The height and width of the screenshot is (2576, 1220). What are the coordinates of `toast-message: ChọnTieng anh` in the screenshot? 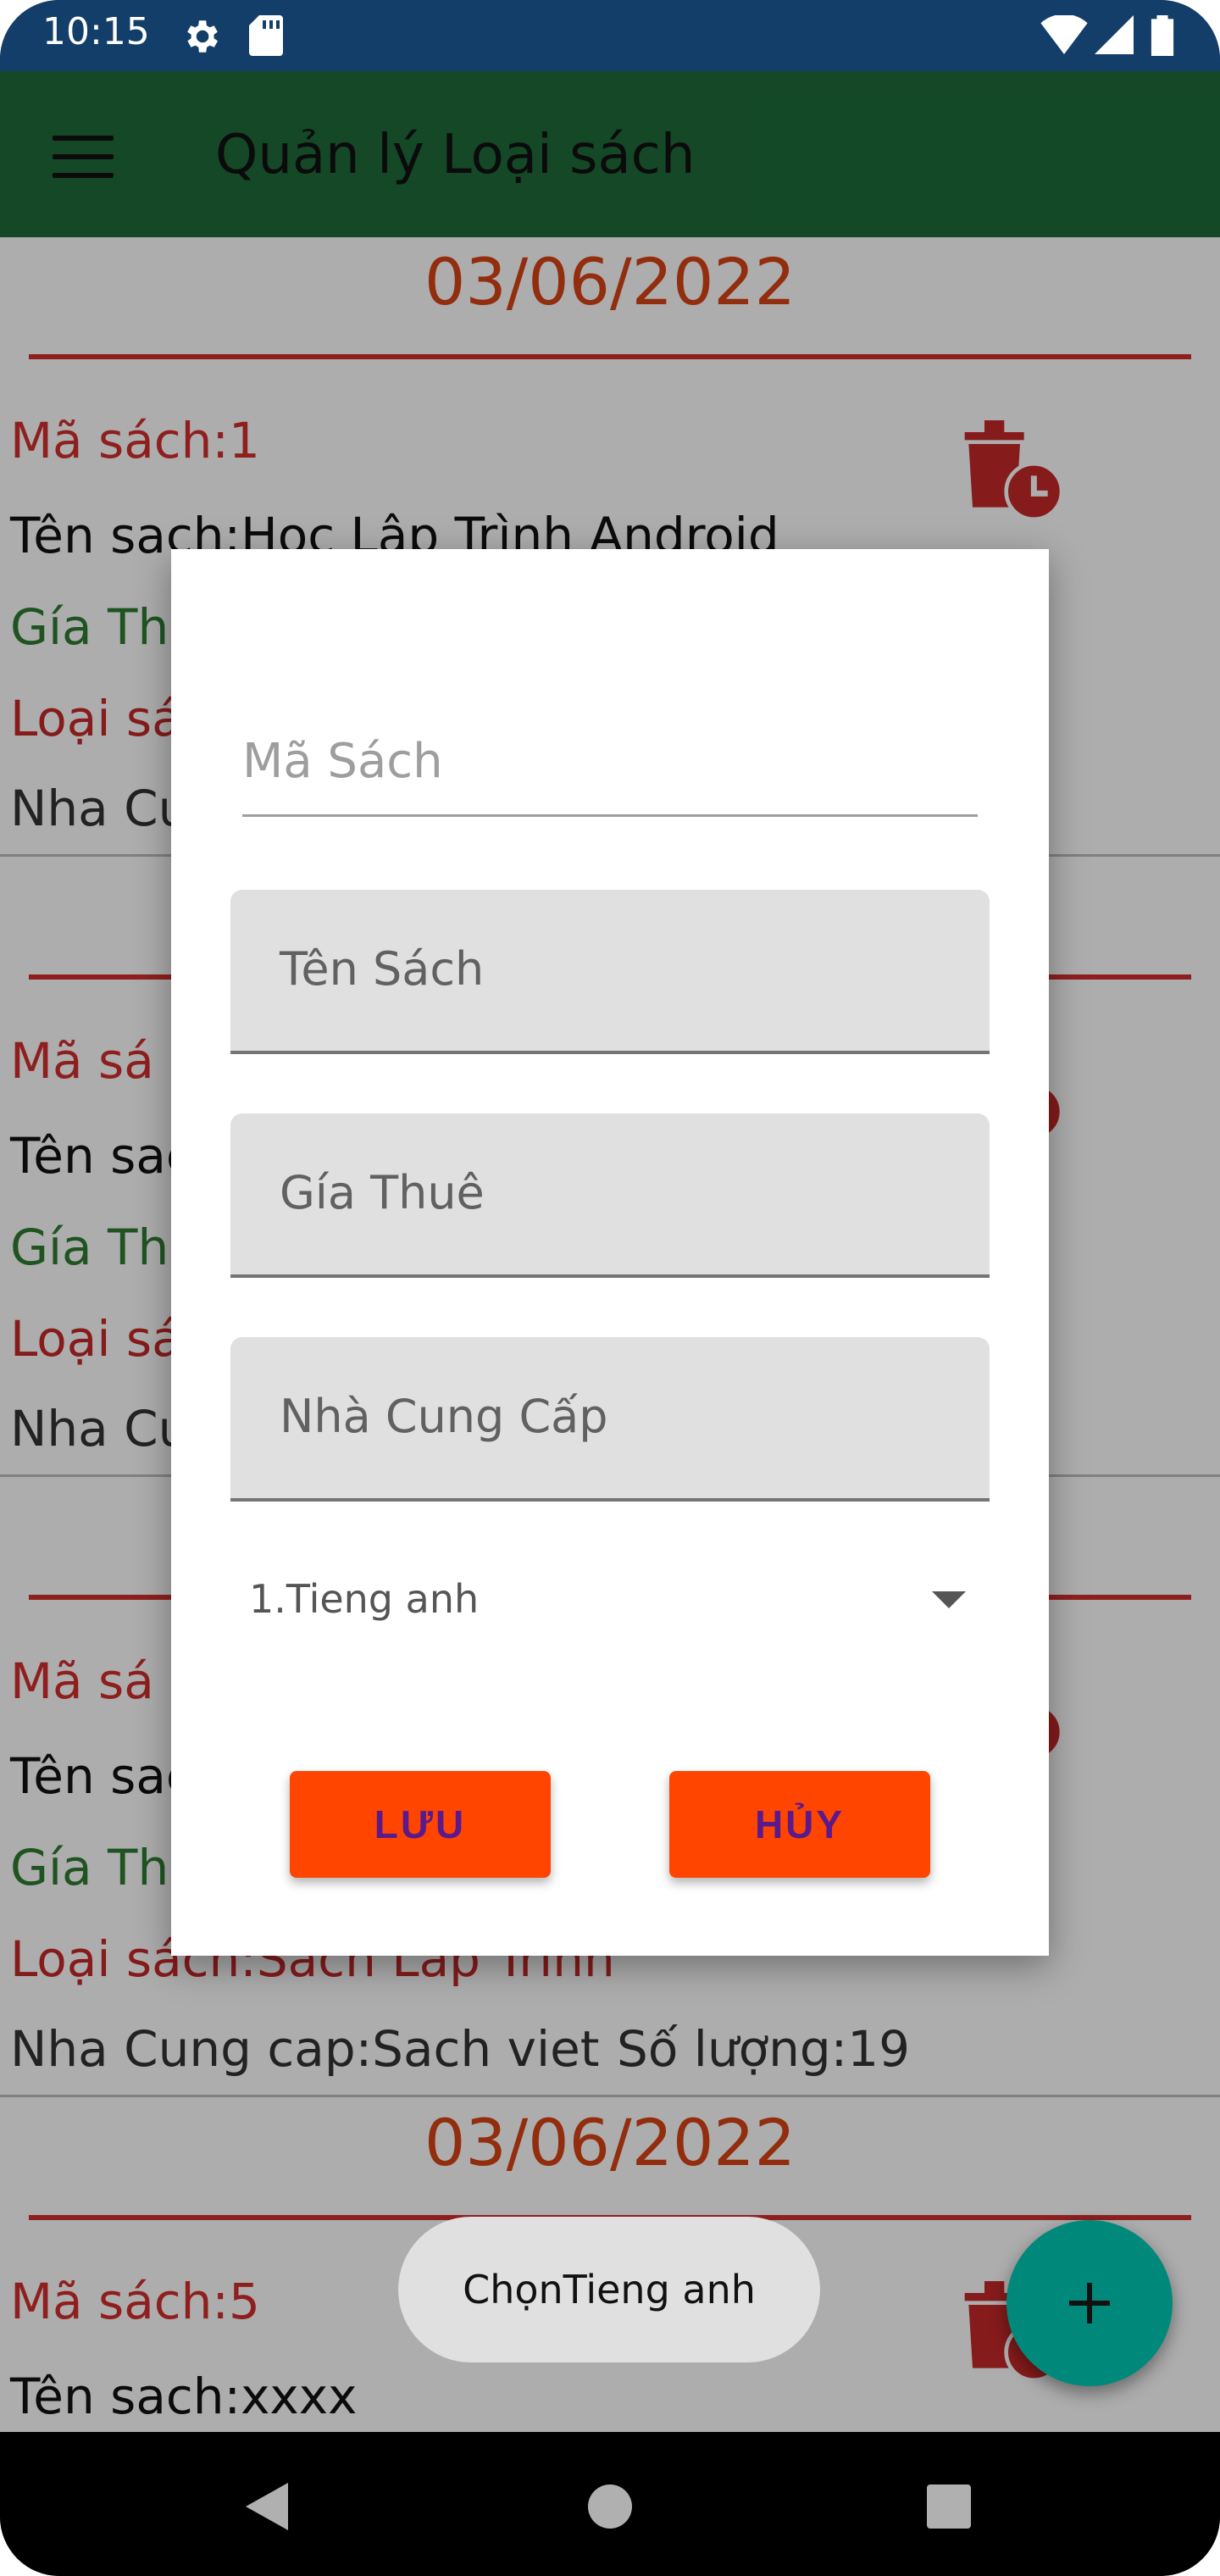 It's located at (609, 2289).